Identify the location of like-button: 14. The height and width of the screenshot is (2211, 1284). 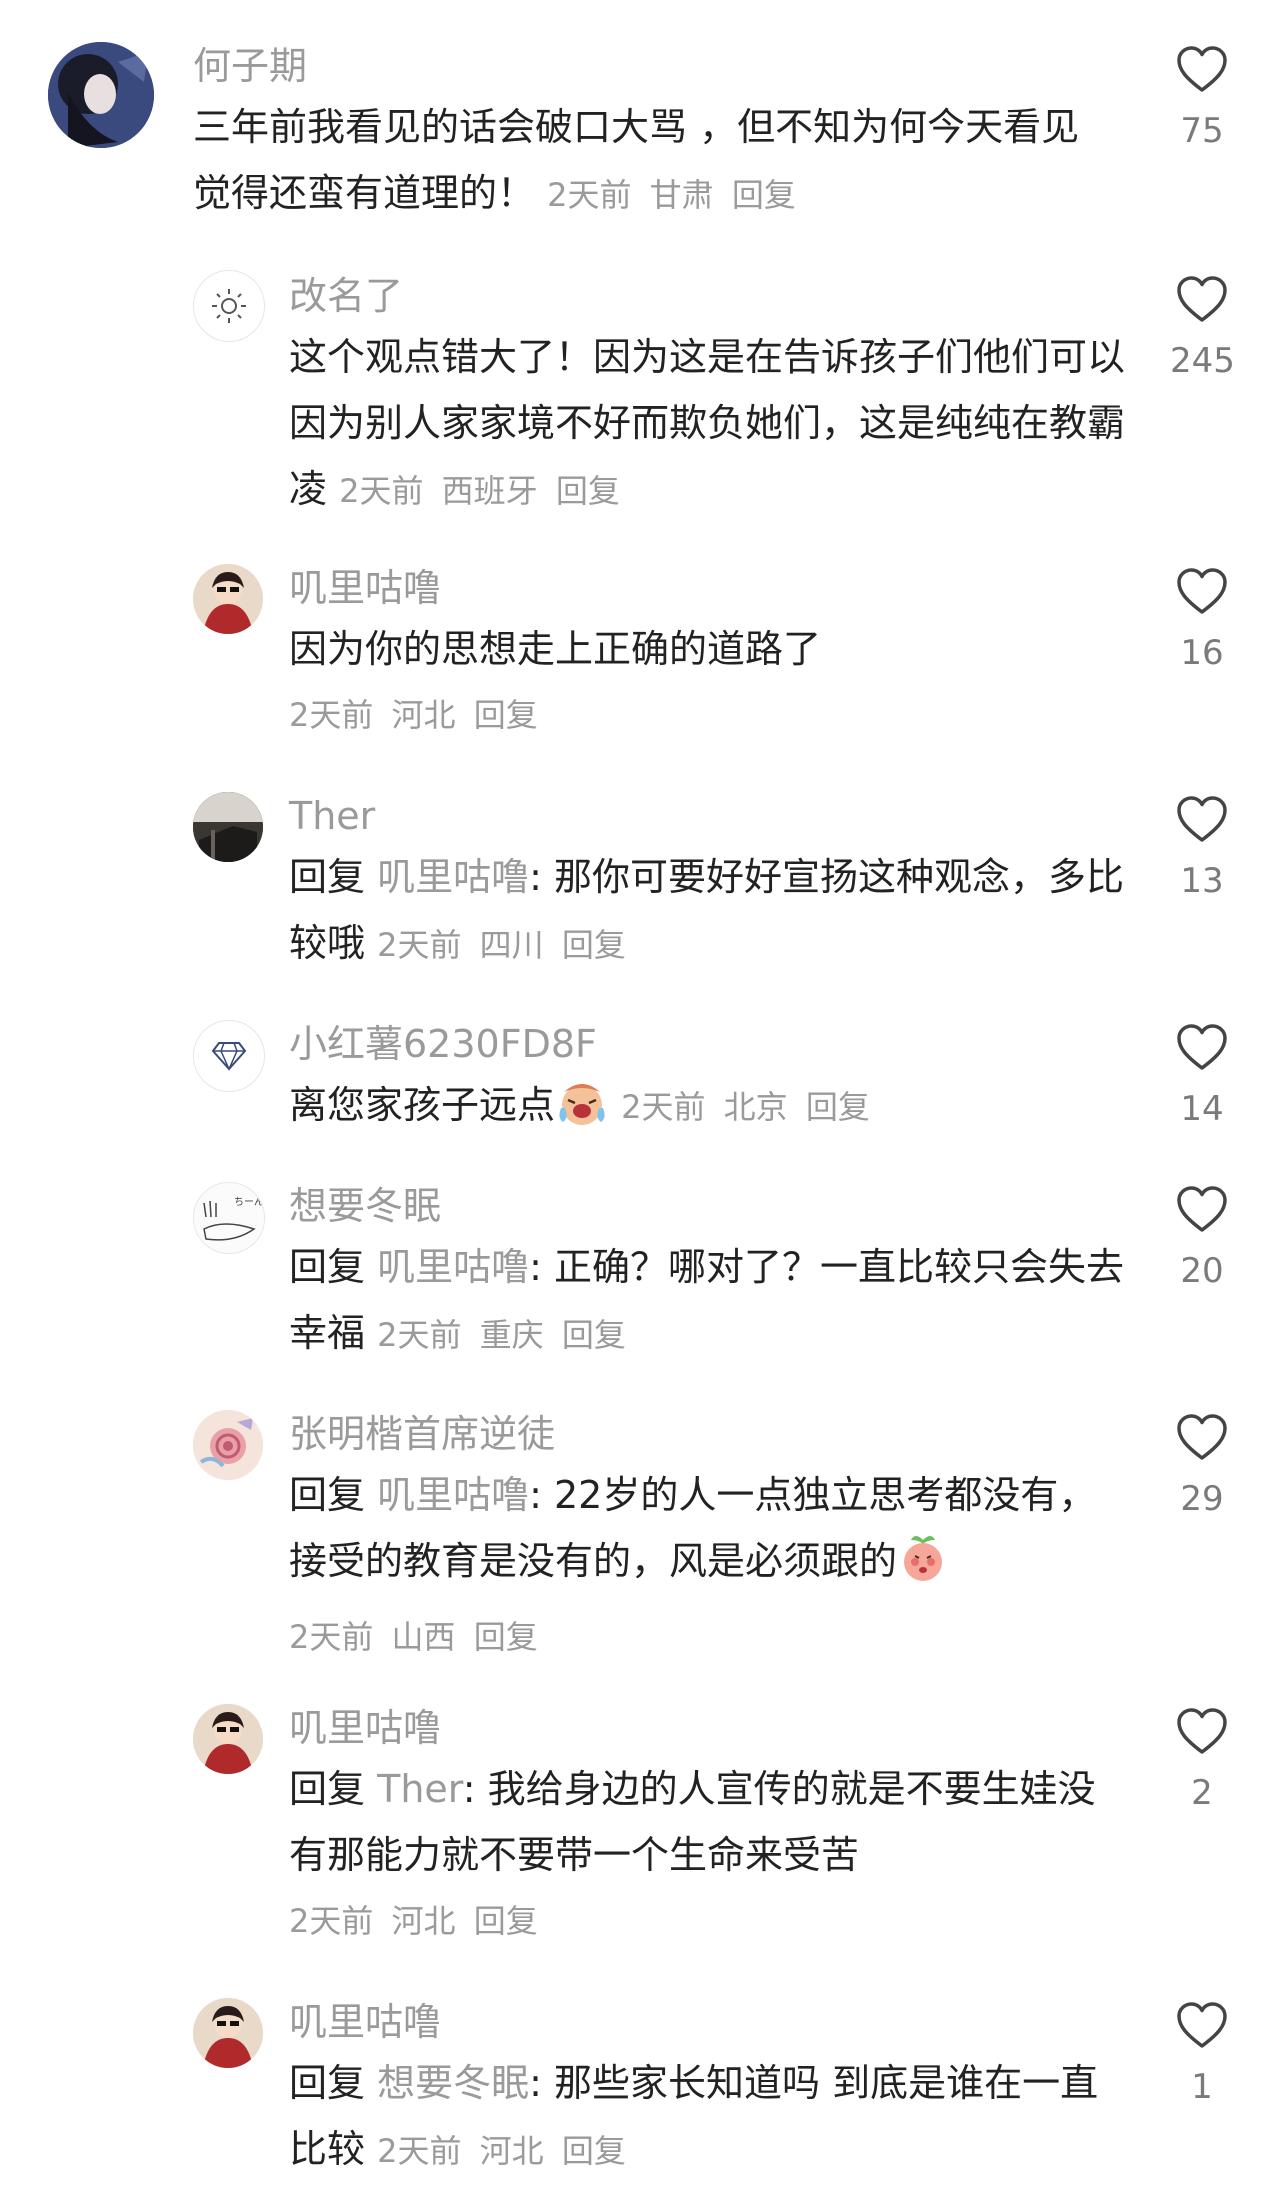
(1202, 1079).